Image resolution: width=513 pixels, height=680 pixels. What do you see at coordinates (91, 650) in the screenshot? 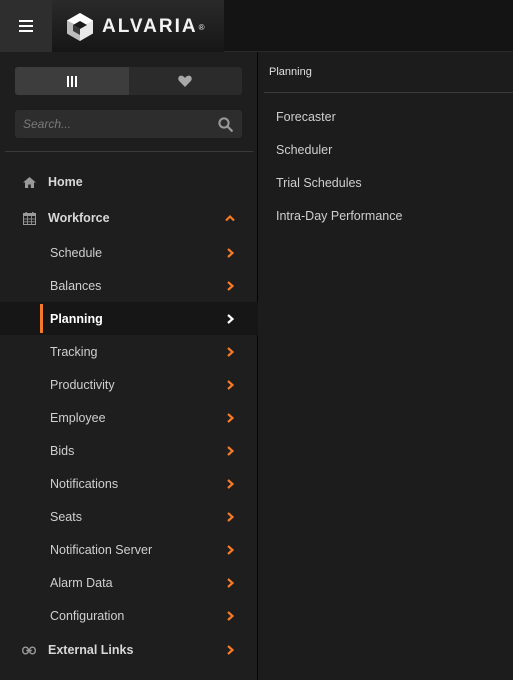
I see `sidebar-item-label: External Links` at bounding box center [91, 650].